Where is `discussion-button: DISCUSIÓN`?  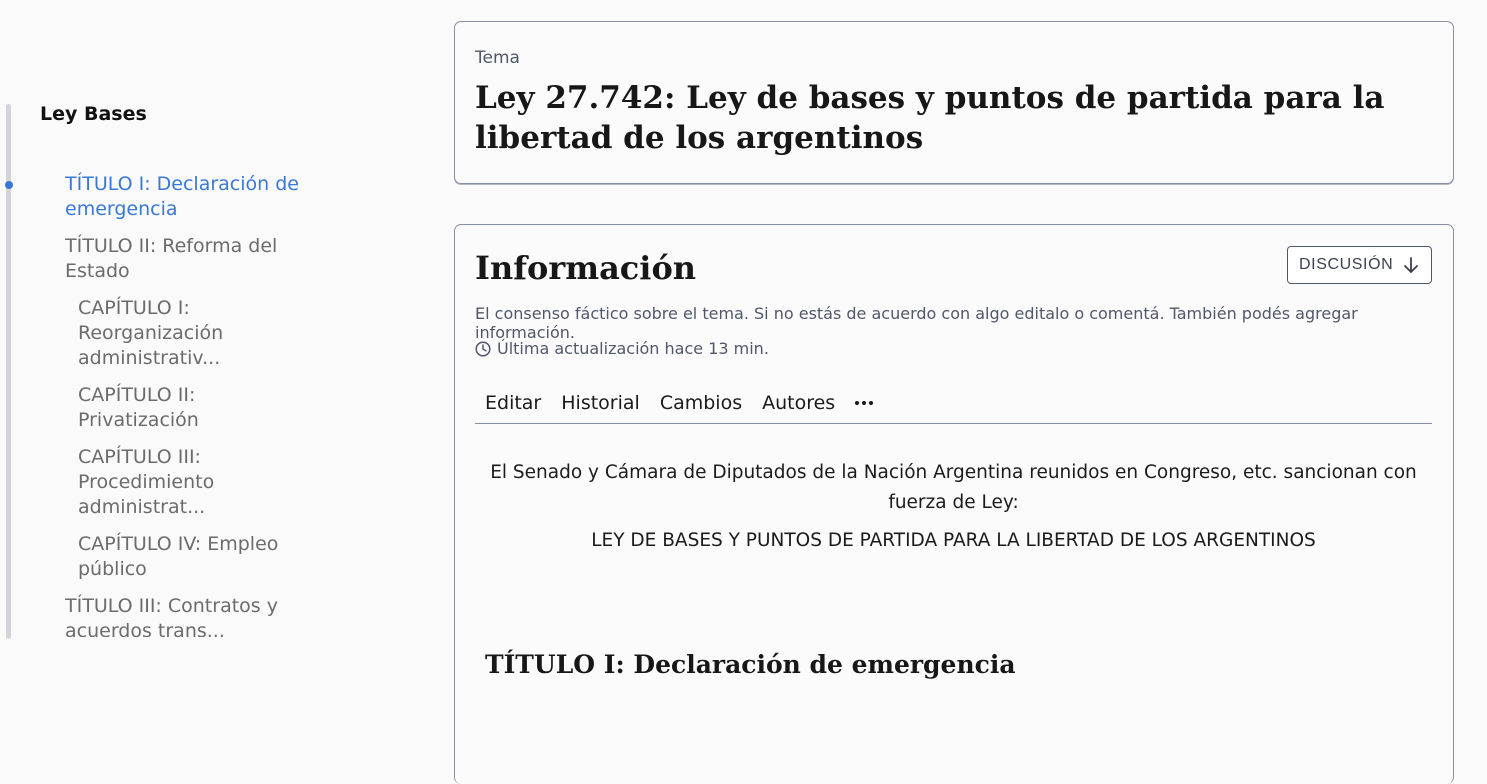 discussion-button: DISCUSIÓN is located at coordinates (1359, 265).